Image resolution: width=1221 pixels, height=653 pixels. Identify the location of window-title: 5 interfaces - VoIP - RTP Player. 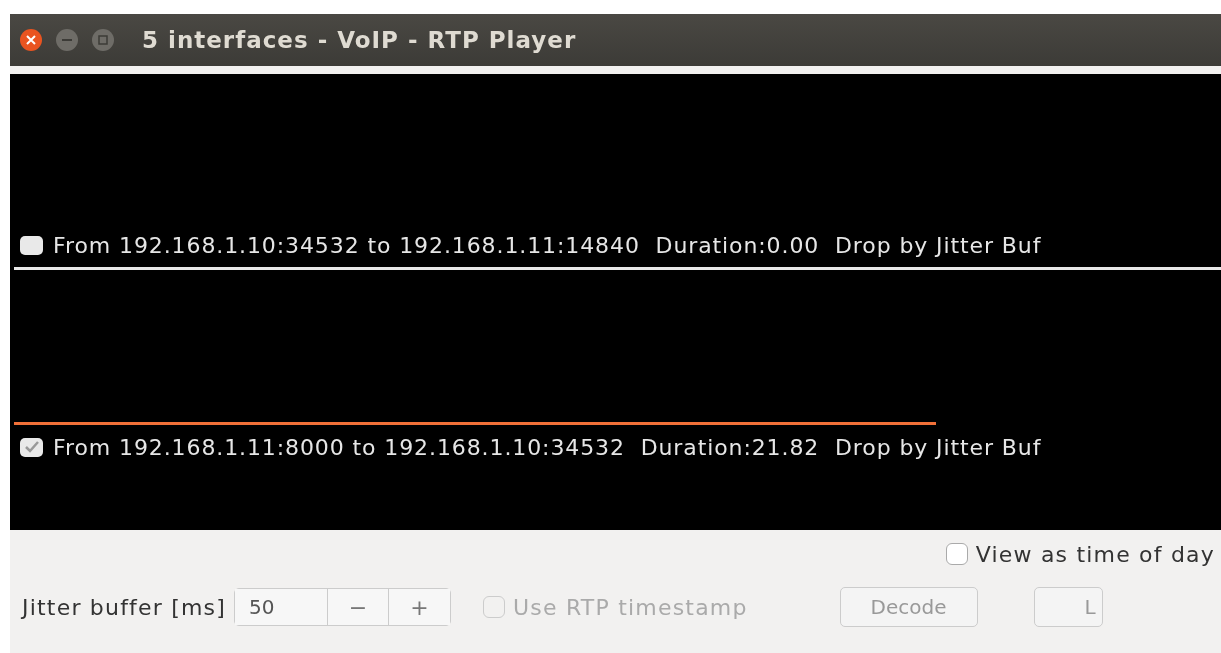
(359, 40).